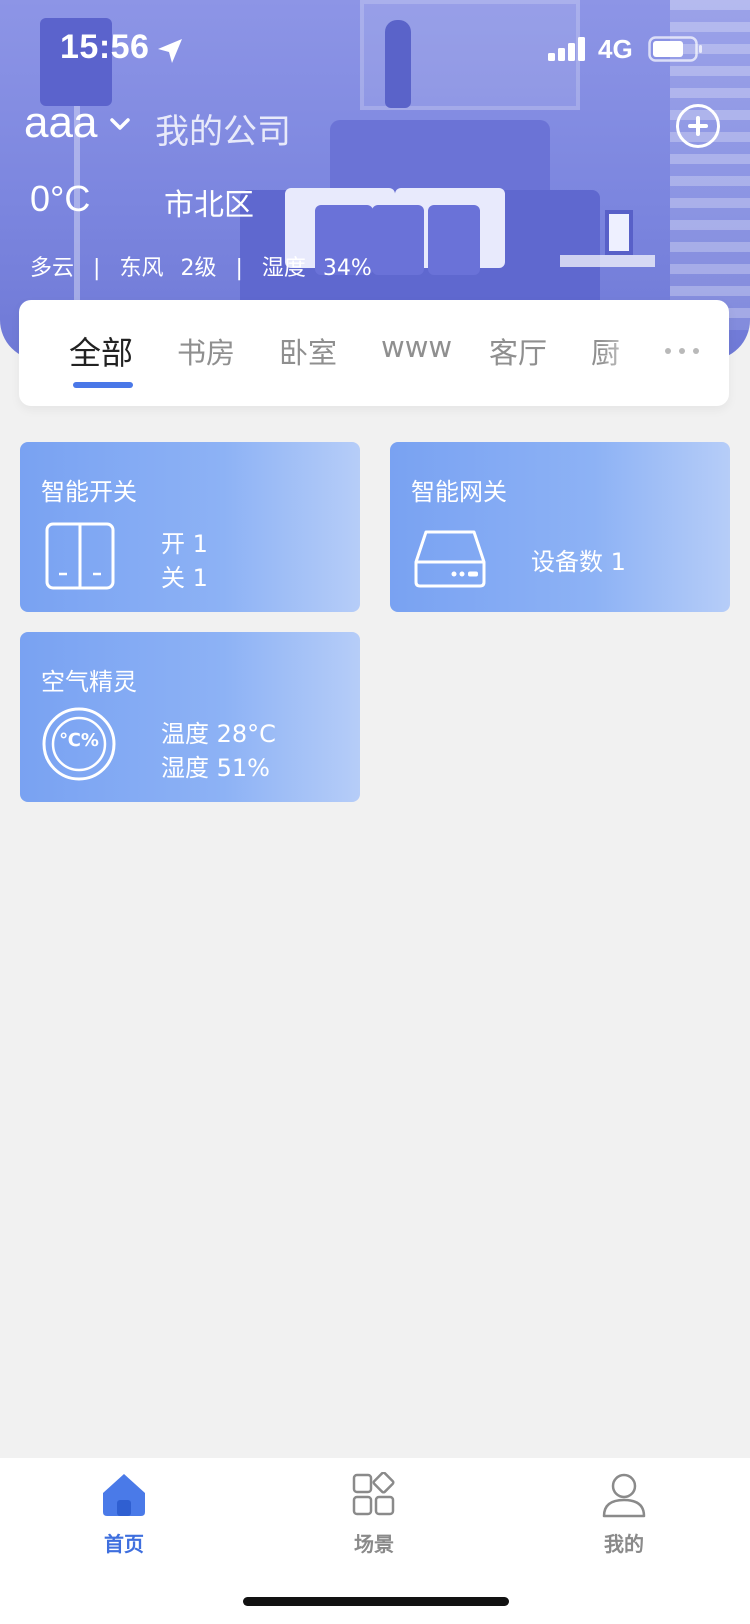 The width and height of the screenshot is (750, 1624). Describe the element at coordinates (374, 353) in the screenshot. I see `room-tabs: 全部 书房 卧室 www 客厅 厨` at that location.